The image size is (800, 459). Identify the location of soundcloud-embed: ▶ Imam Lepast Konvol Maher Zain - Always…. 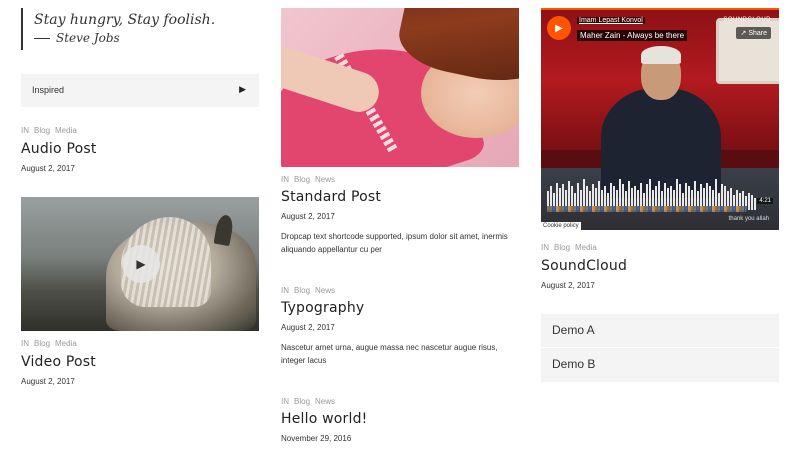
(660, 119).